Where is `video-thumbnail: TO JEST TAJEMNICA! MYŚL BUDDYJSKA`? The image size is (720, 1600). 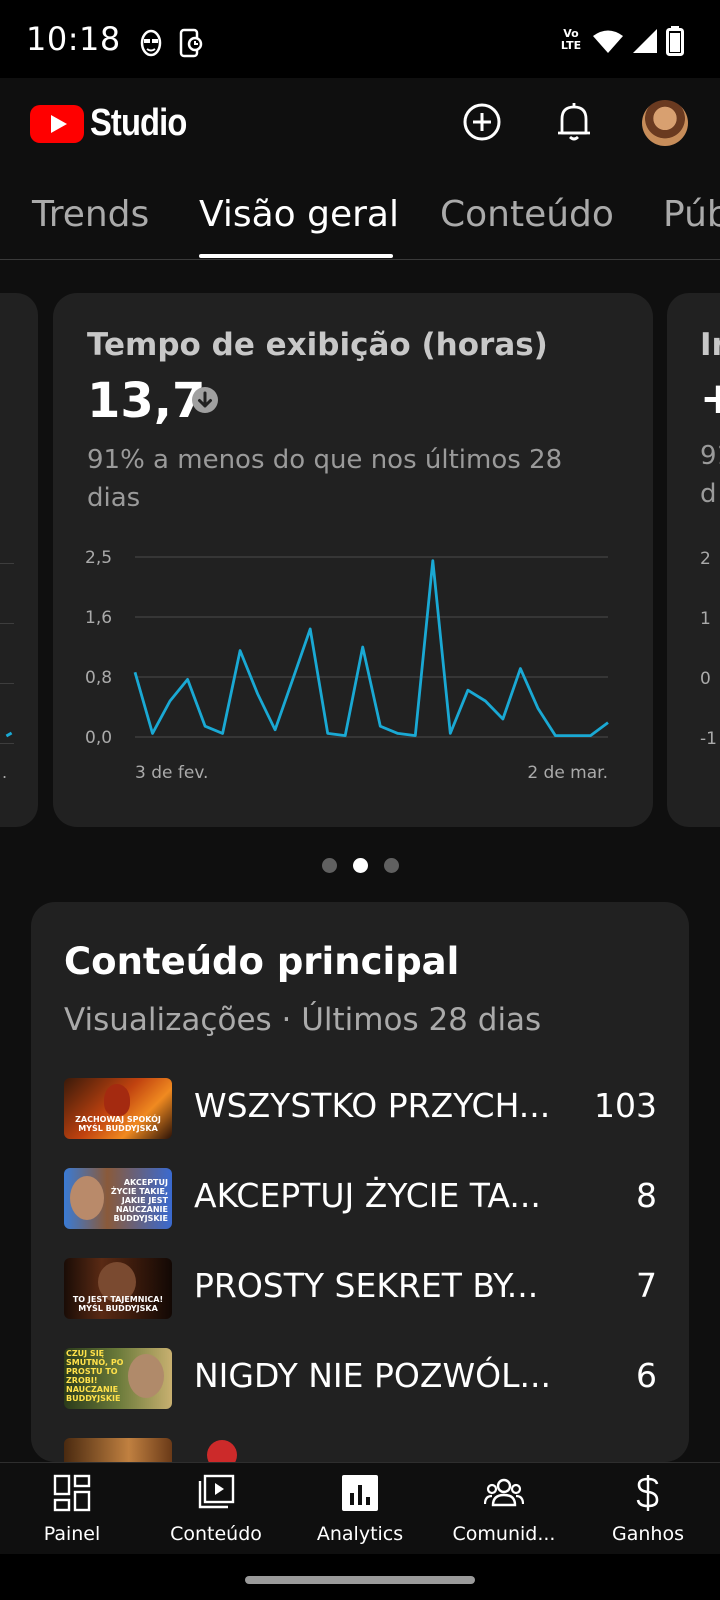
video-thumbnail: TO JEST TAJEMNICA! MYŚL BUDDYJSKA is located at coordinates (118, 1288).